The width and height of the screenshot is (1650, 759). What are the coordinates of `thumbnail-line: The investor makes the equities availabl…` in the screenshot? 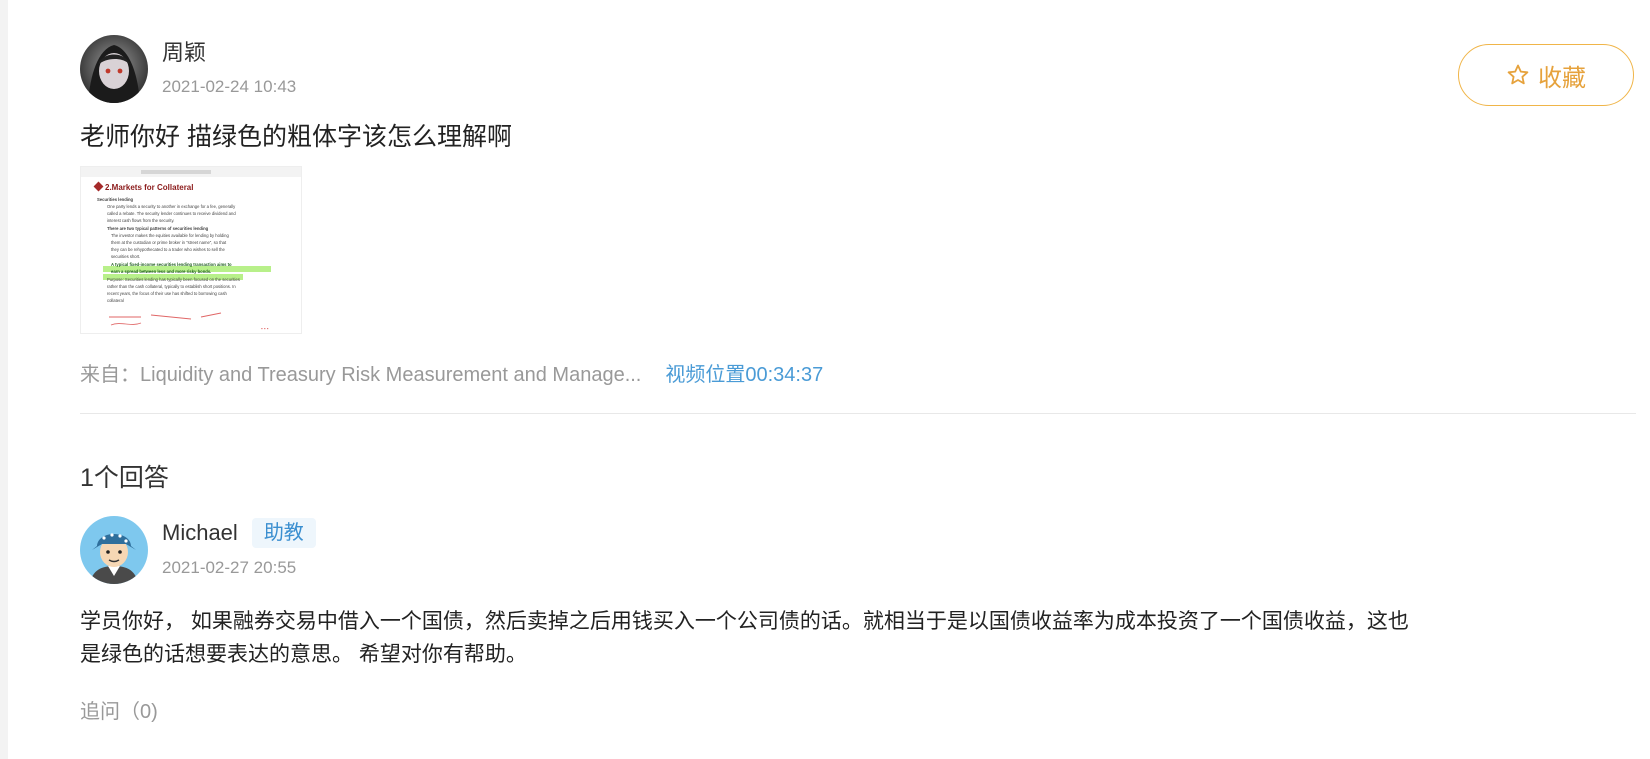 It's located at (170, 235).